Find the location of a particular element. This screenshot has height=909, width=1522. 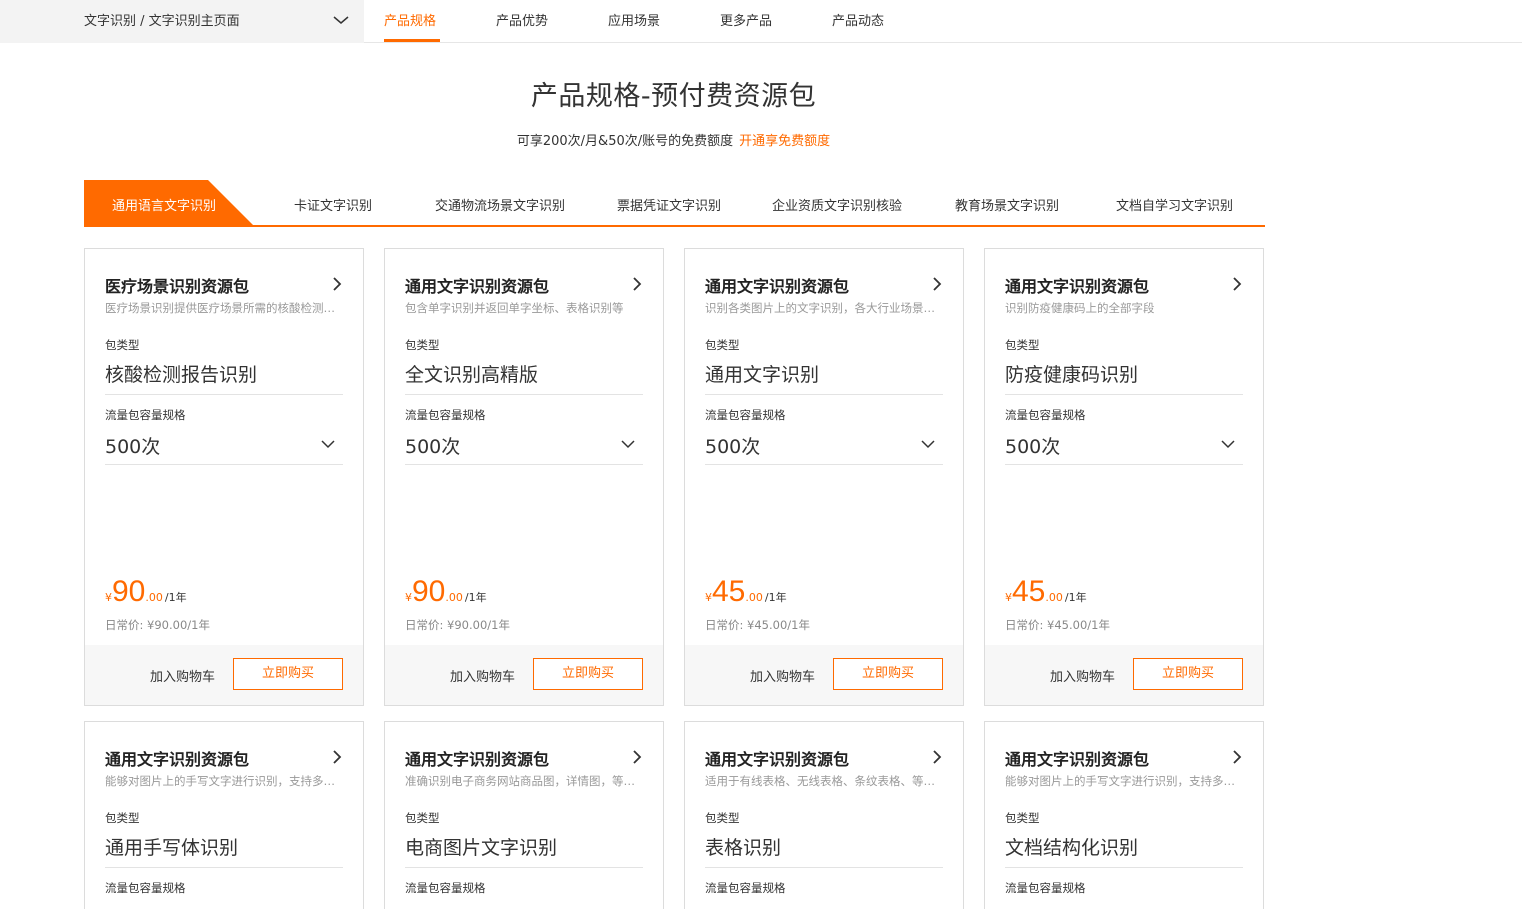

package-type-value: 通用文字识别 is located at coordinates (762, 375).